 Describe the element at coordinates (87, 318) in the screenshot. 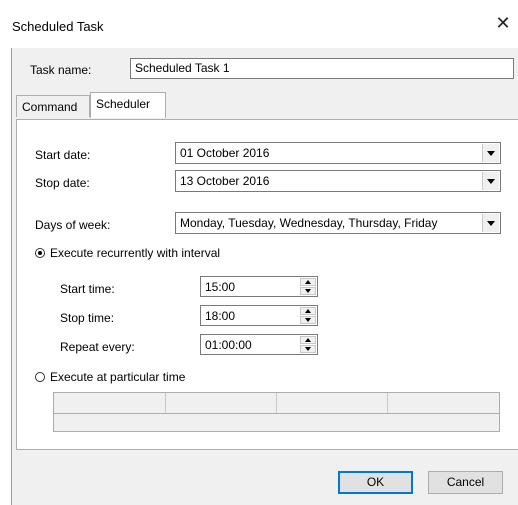

I see `stop-time-label: Stop time:` at that location.